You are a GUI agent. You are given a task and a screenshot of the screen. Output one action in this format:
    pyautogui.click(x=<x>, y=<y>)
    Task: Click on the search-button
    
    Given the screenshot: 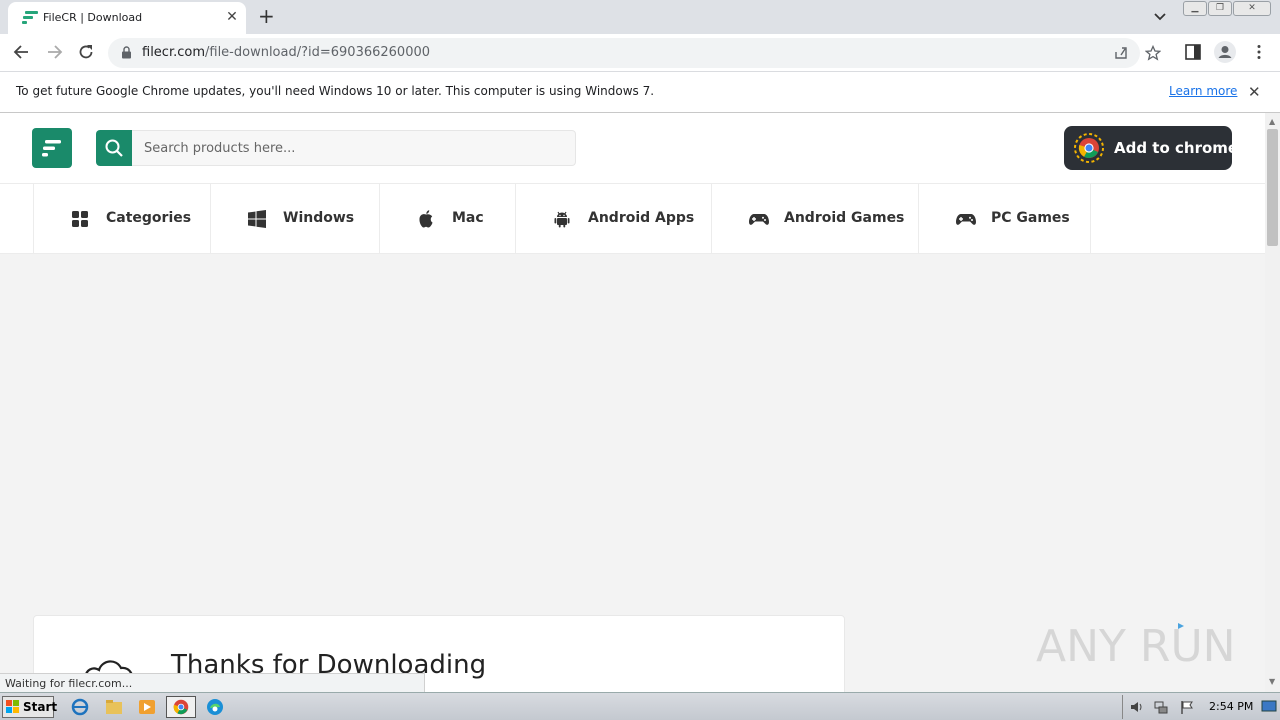 What is the action you would take?
    pyautogui.click(x=114, y=148)
    